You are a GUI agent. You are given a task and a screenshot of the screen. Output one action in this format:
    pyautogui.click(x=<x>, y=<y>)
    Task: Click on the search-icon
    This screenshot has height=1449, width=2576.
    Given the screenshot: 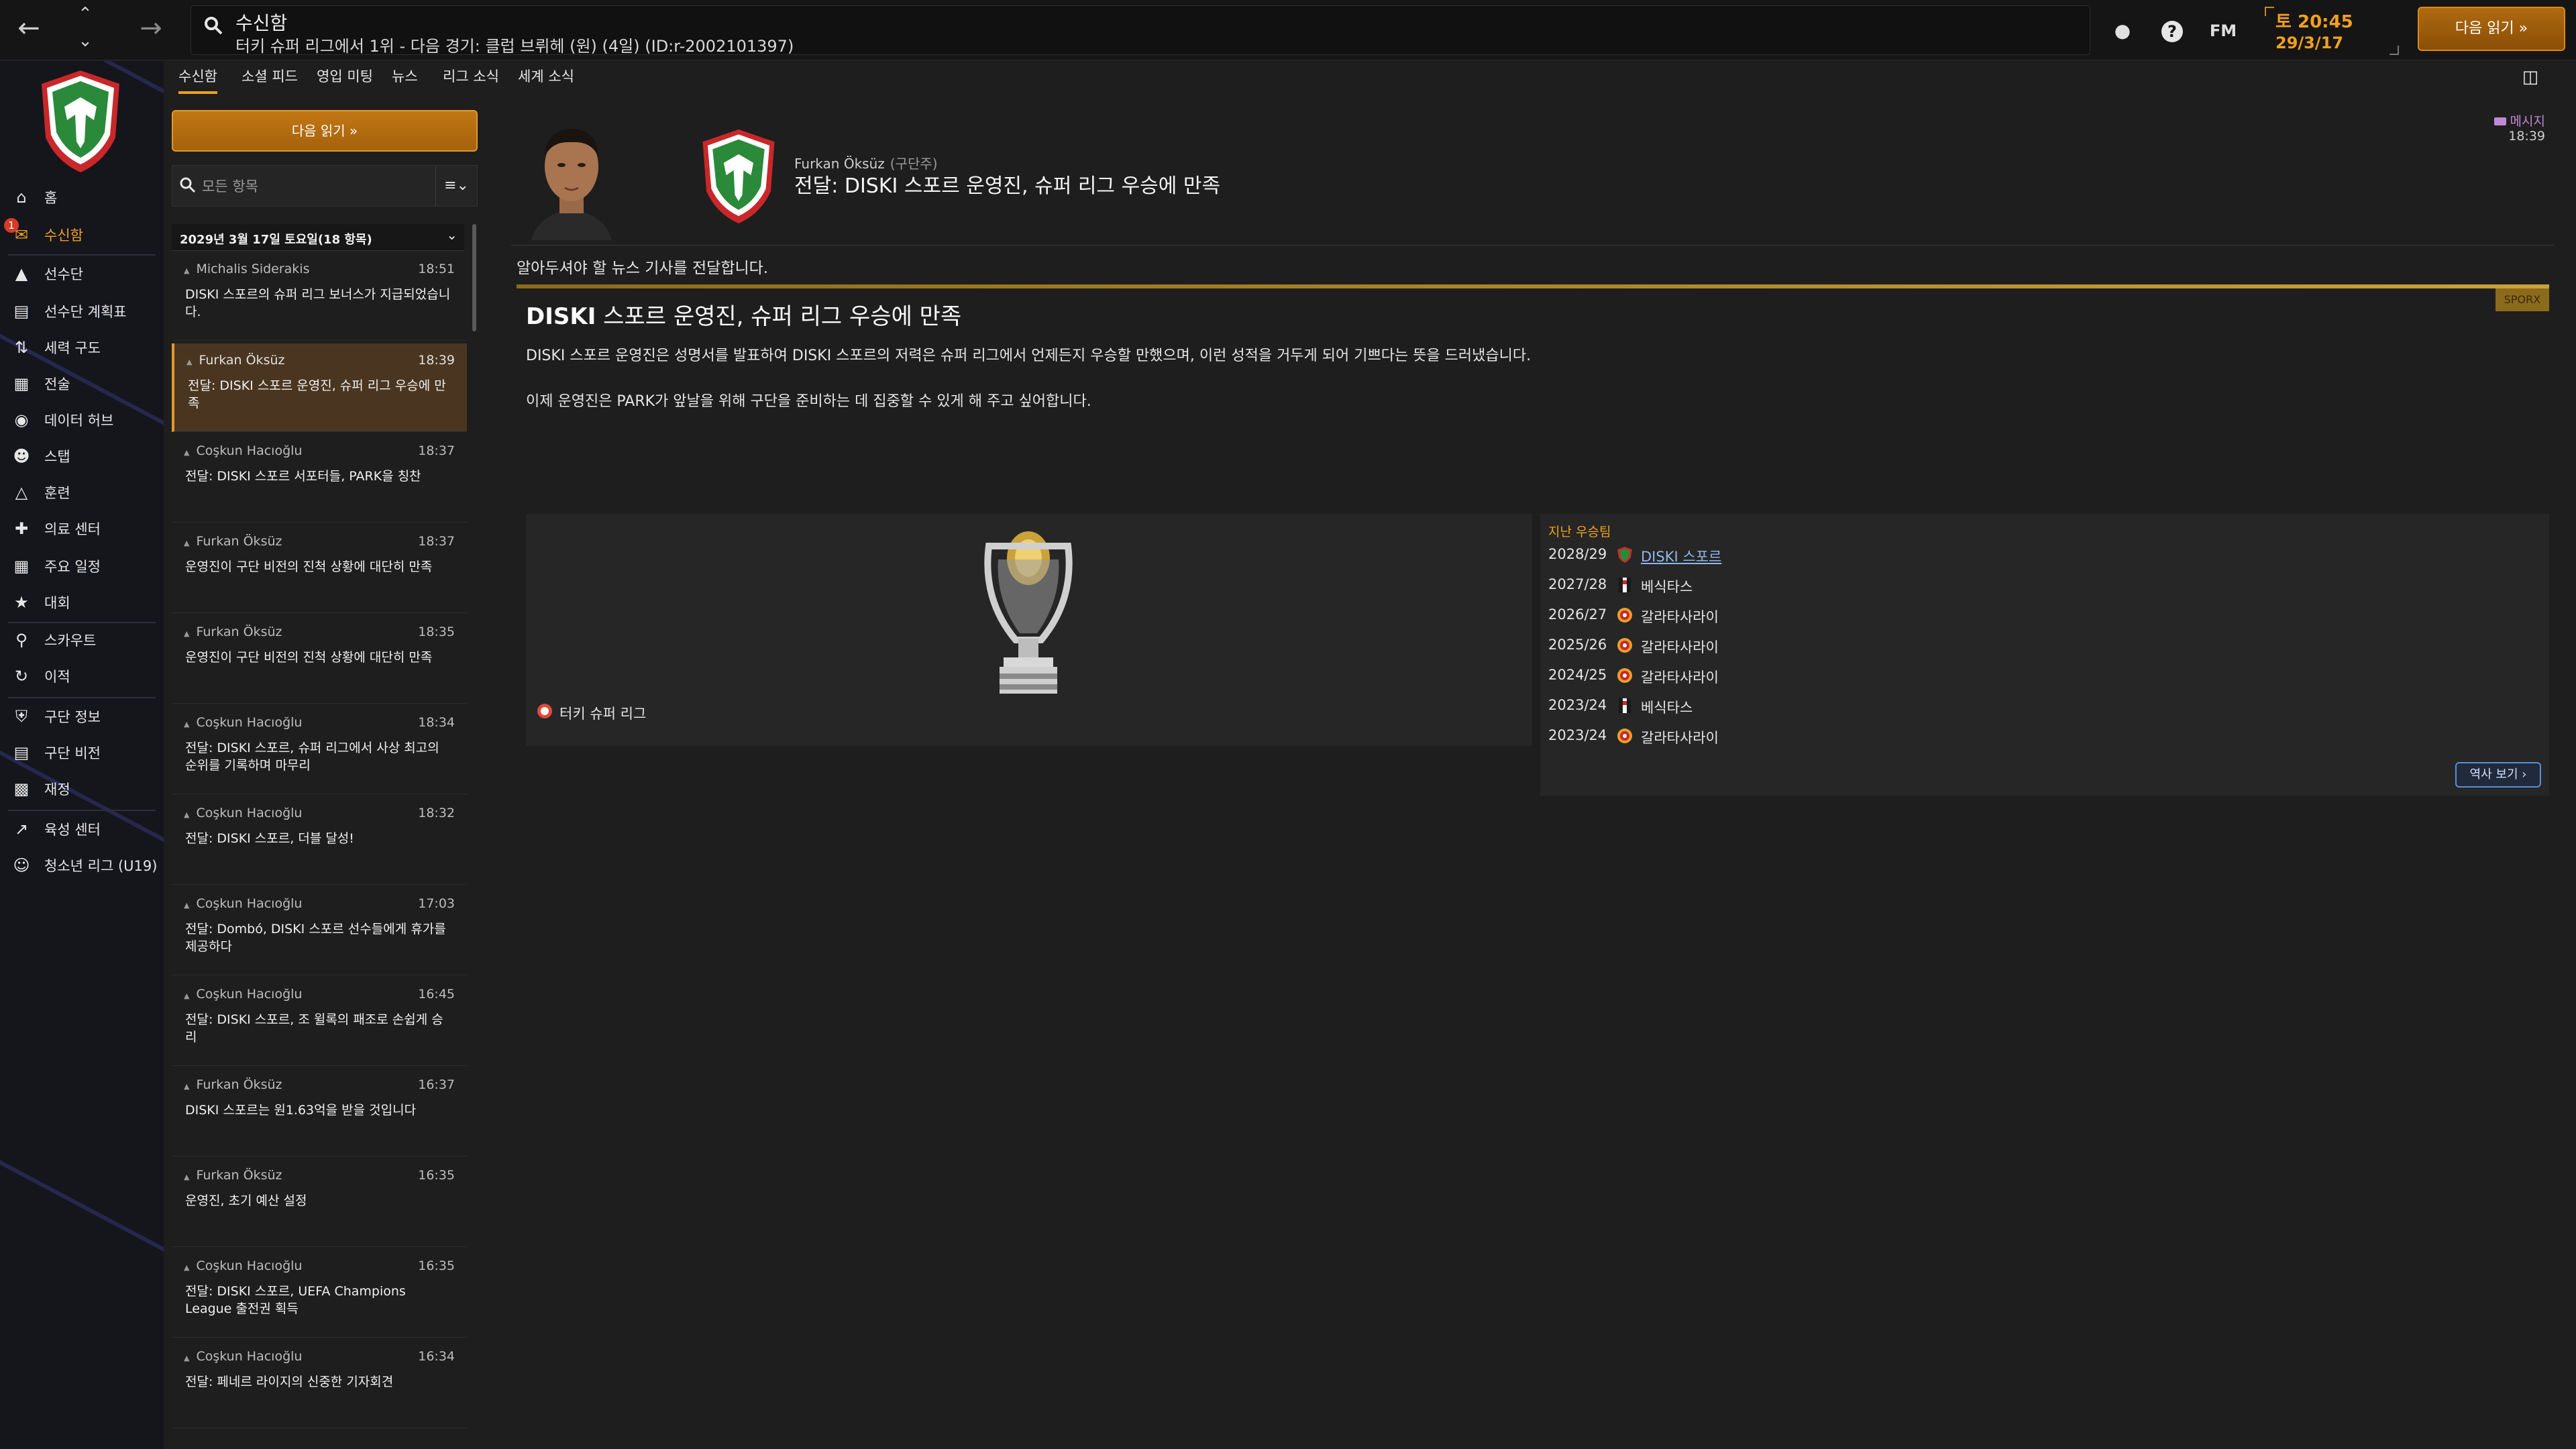 What is the action you would take?
    pyautogui.click(x=188, y=185)
    